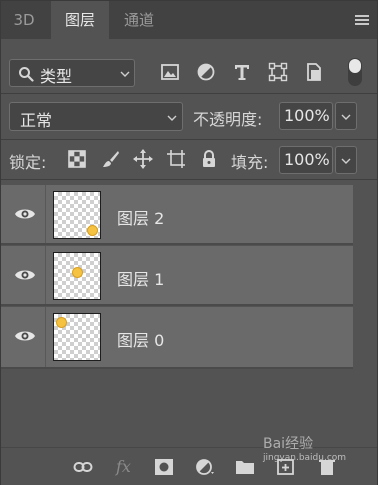 The image size is (378, 485). What do you see at coordinates (26, 74) in the screenshot?
I see `search-icon` at bounding box center [26, 74].